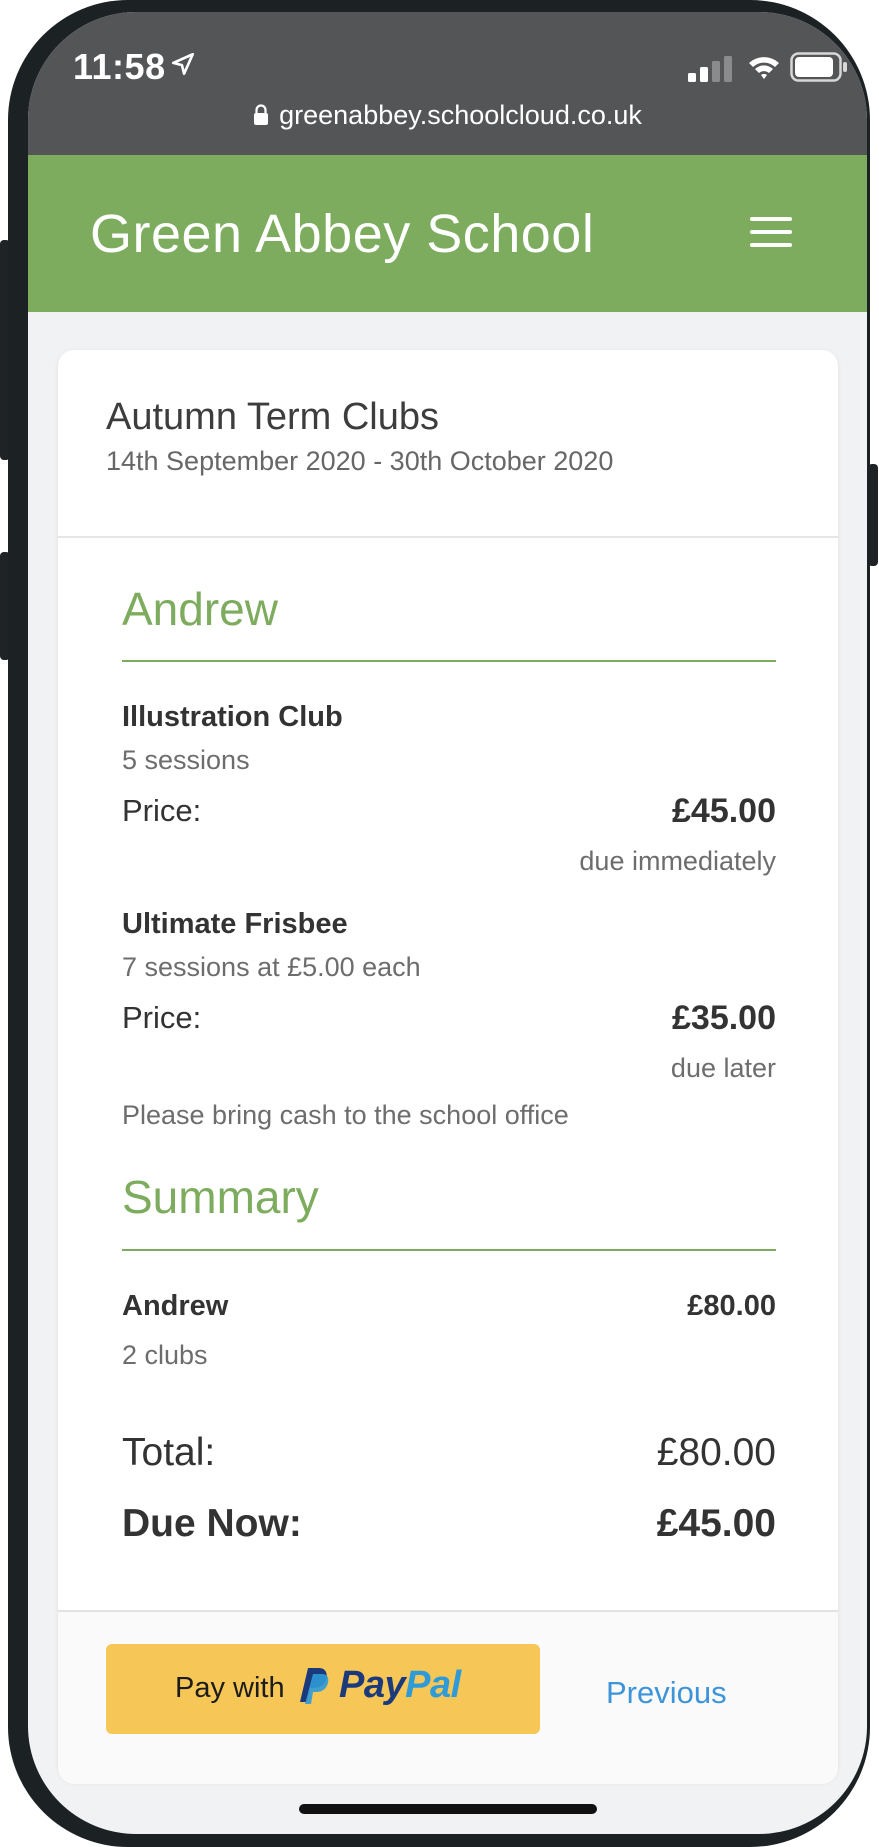  Describe the element at coordinates (360, 461) in the screenshot. I see `event-dates: 14th September 2020 - 30th October 2020` at that location.